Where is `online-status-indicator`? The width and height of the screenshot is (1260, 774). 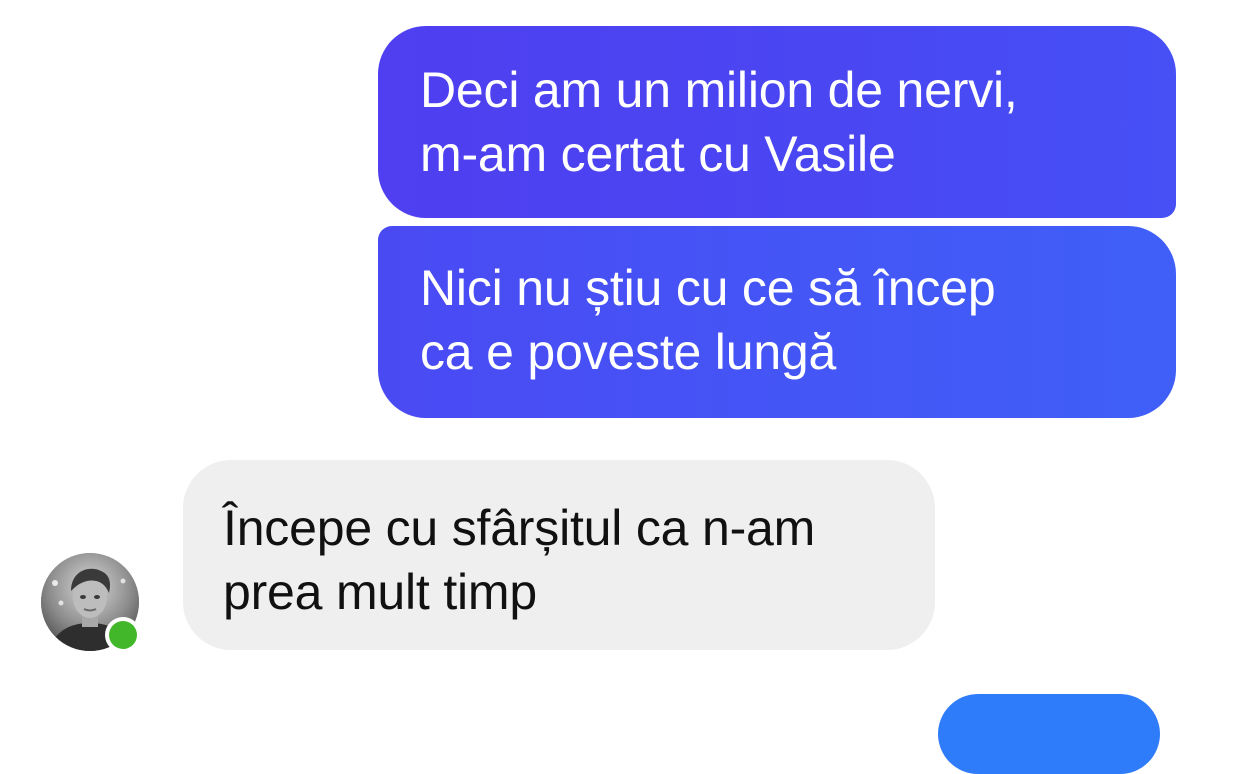
online-status-indicator is located at coordinates (123, 635).